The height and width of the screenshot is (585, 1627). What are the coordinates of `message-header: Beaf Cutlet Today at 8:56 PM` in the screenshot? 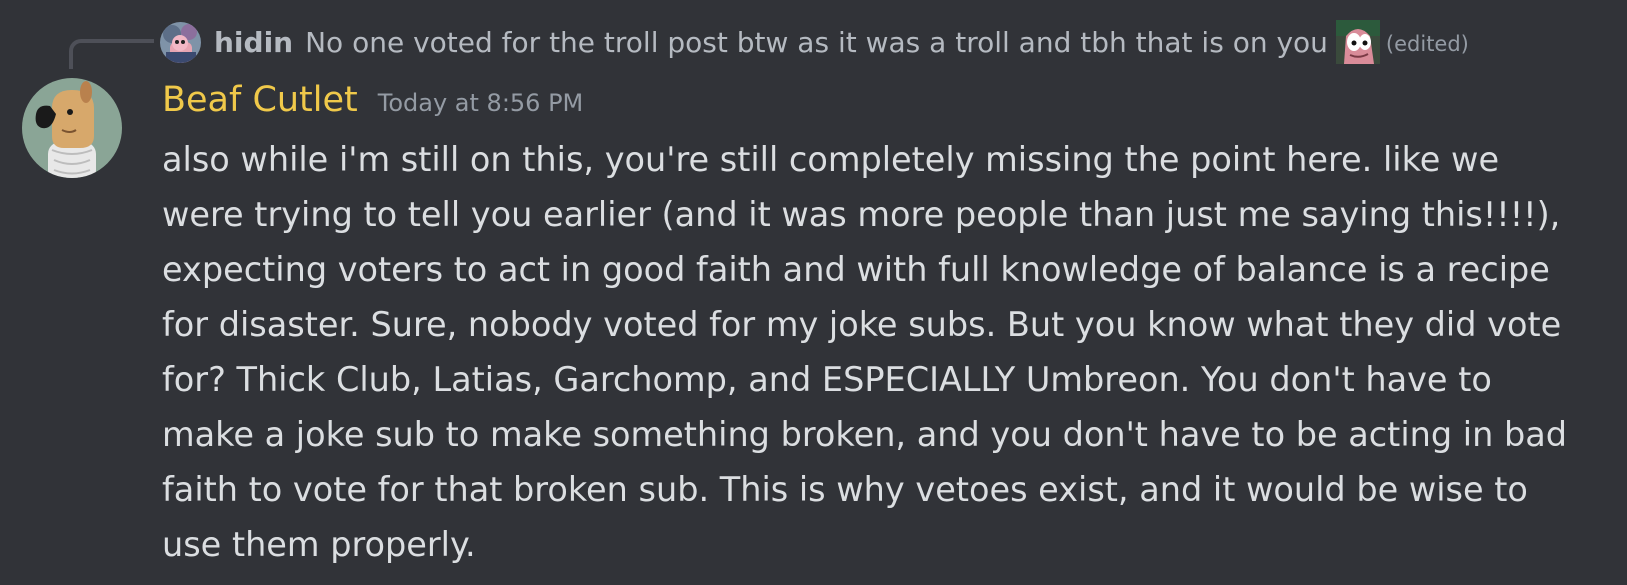 It's located at (372, 104).